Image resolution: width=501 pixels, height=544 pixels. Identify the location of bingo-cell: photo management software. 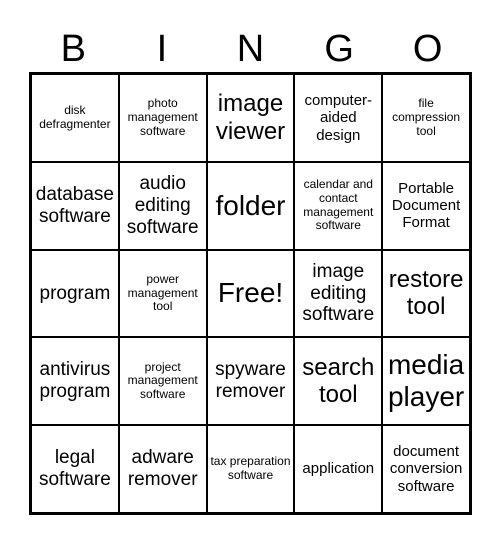
(162, 118).